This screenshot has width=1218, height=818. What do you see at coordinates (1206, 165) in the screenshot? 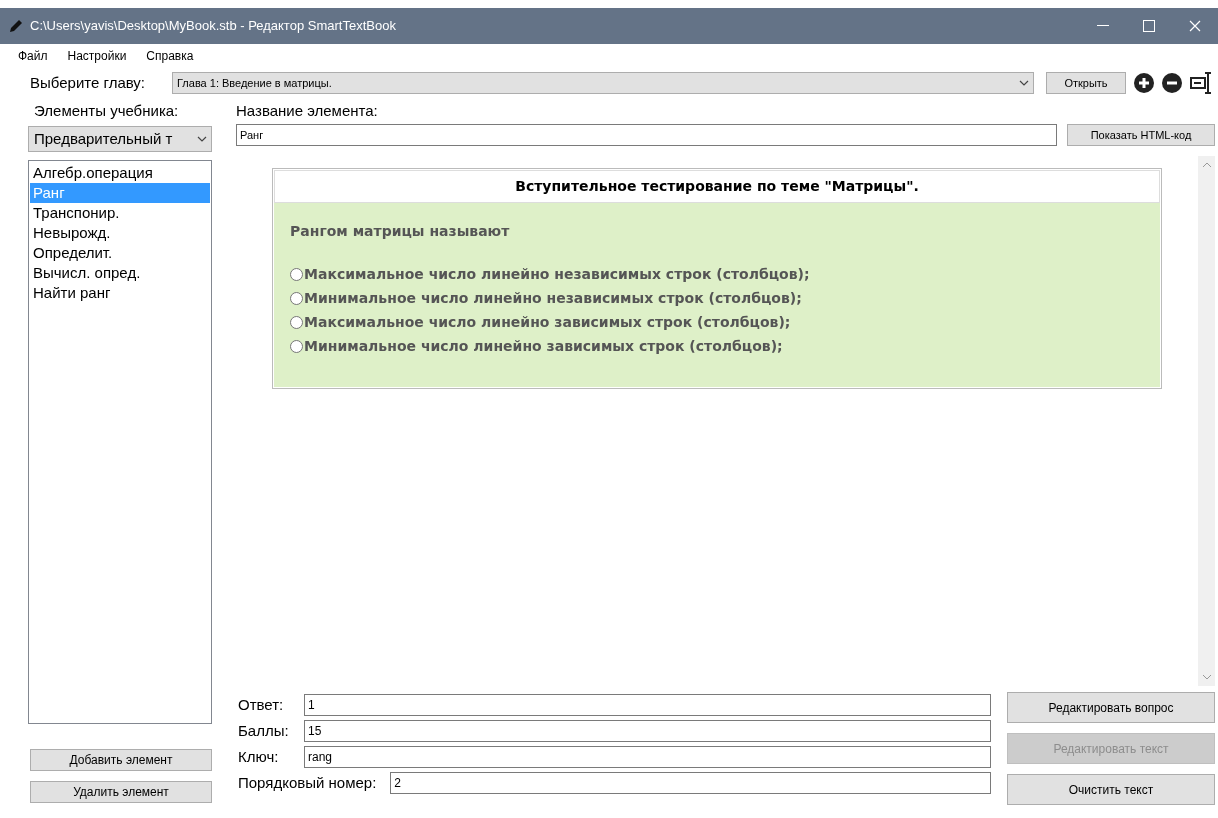
I see `scroll-up-icon` at bounding box center [1206, 165].